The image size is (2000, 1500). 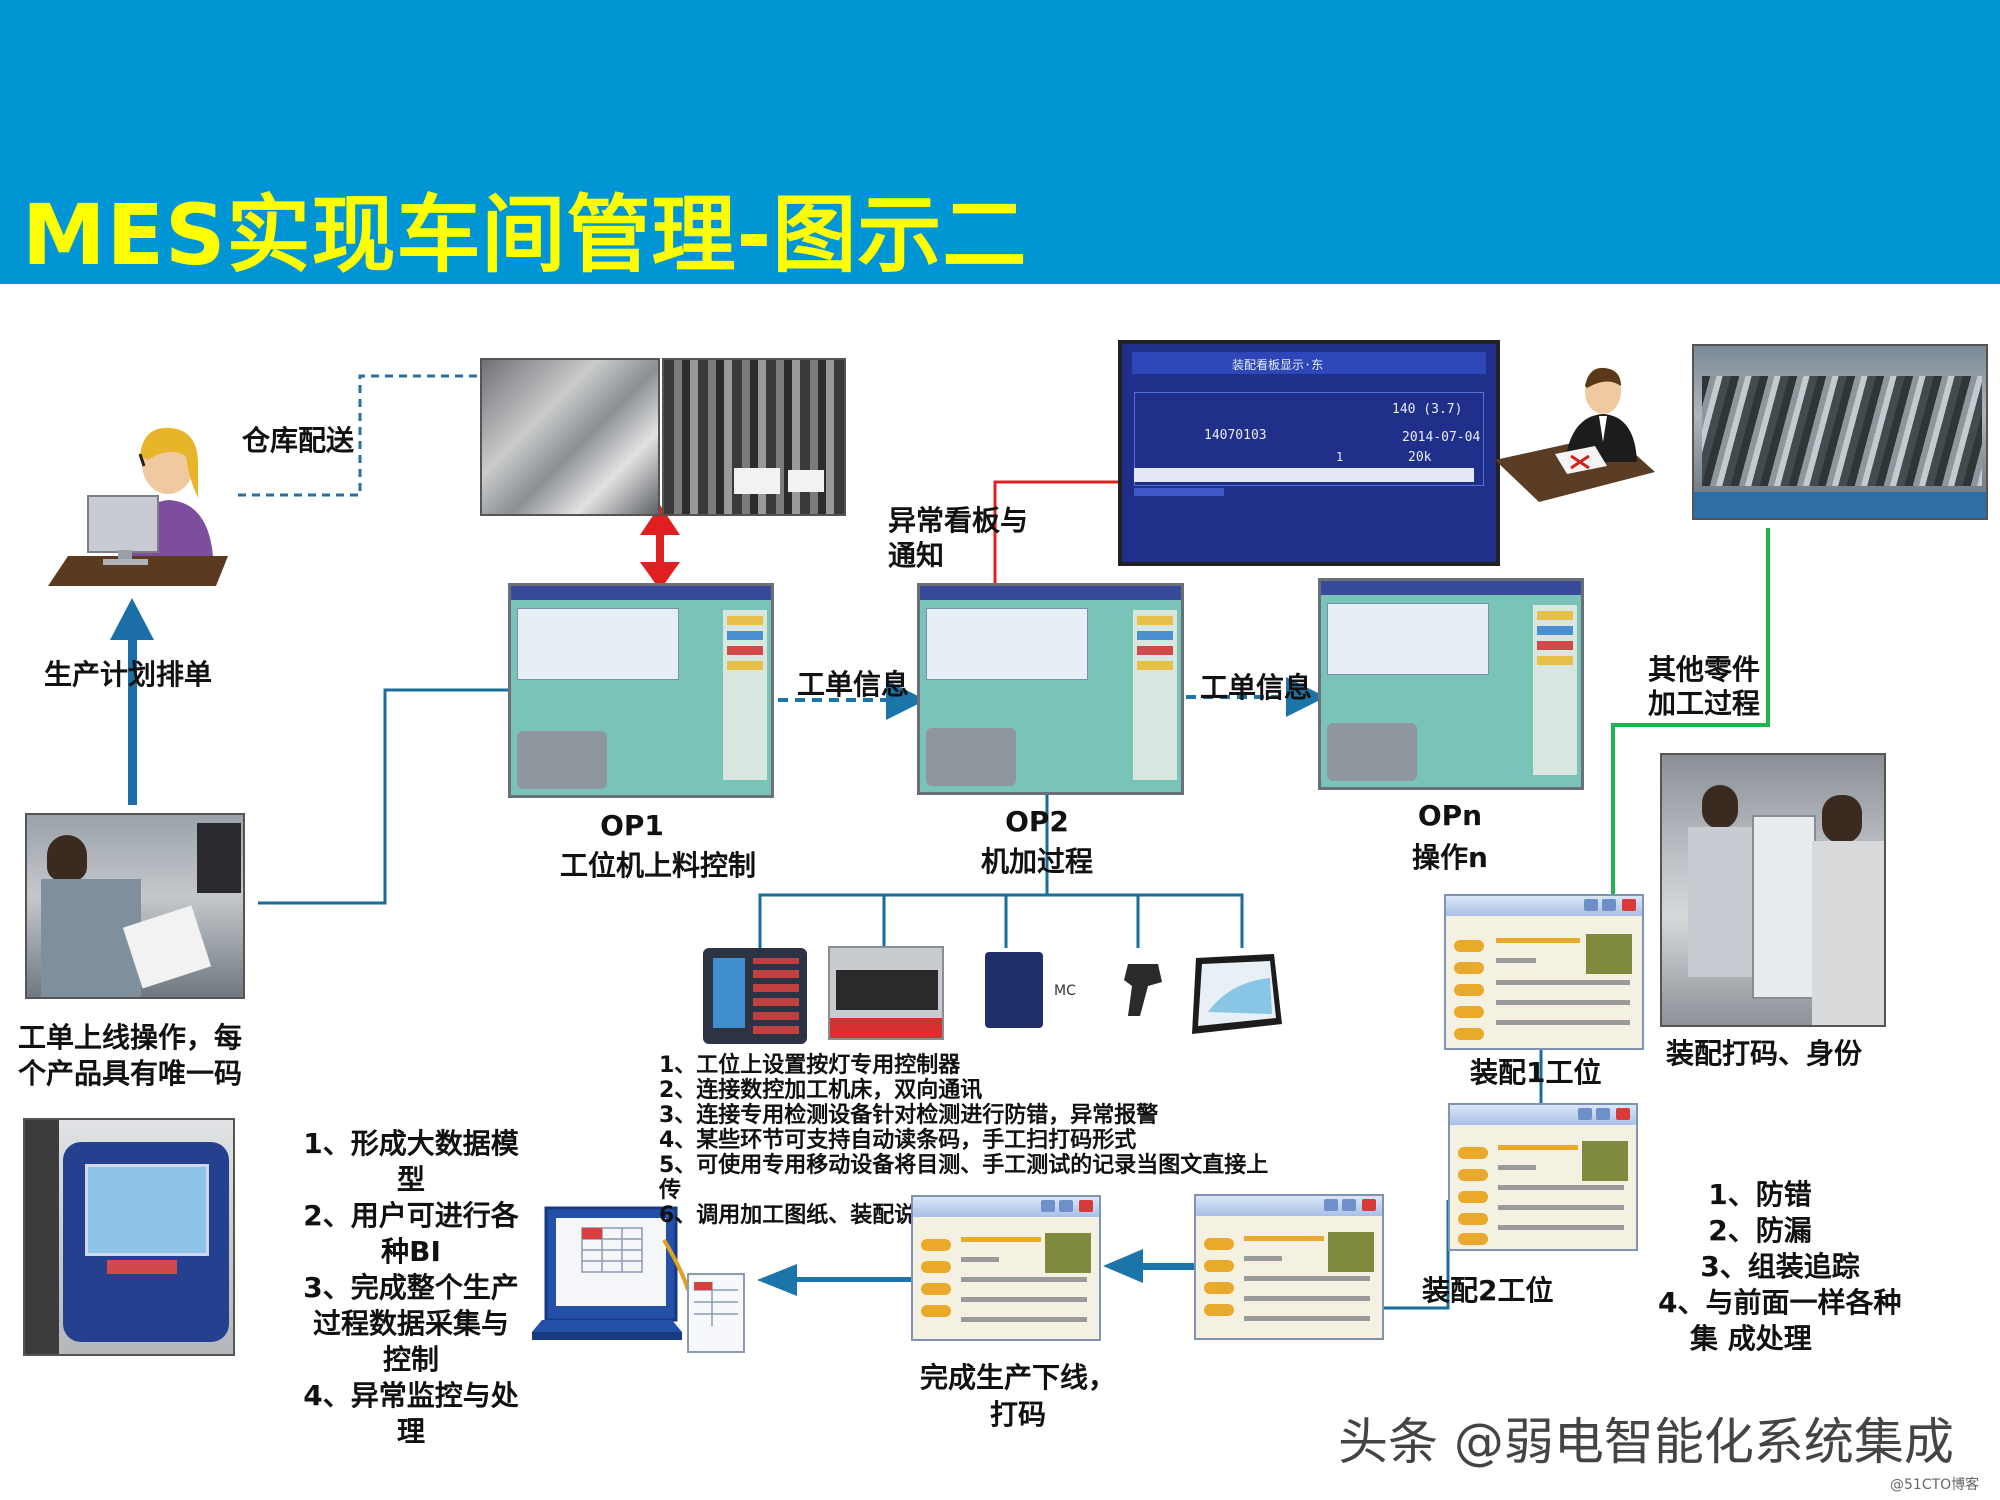 I want to click on warehouse-parts-photo, so click(x=570, y=437).